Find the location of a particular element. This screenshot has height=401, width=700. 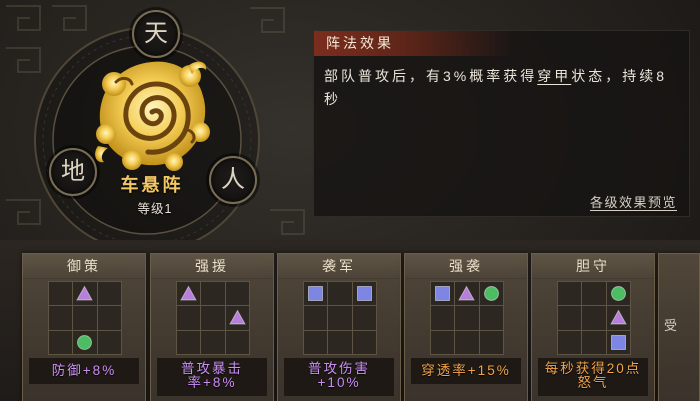

card-effect-label: 防御+8% is located at coordinates (84, 371).